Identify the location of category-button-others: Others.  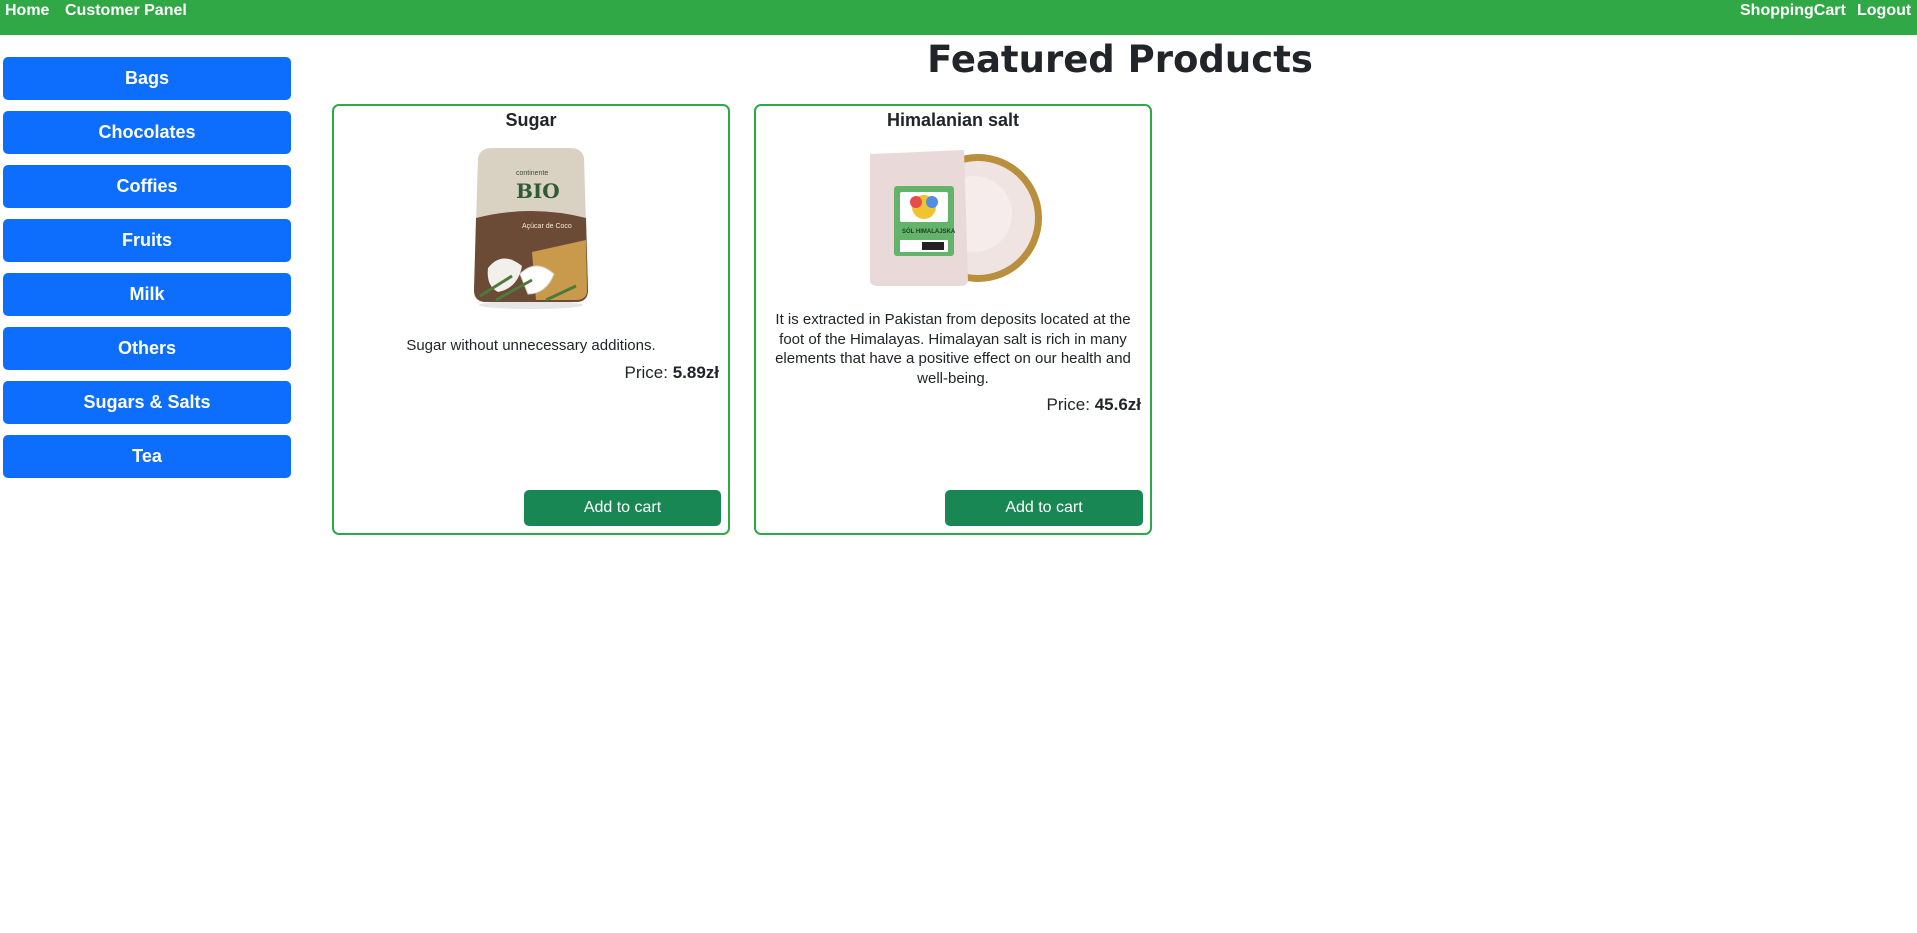
(147, 348).